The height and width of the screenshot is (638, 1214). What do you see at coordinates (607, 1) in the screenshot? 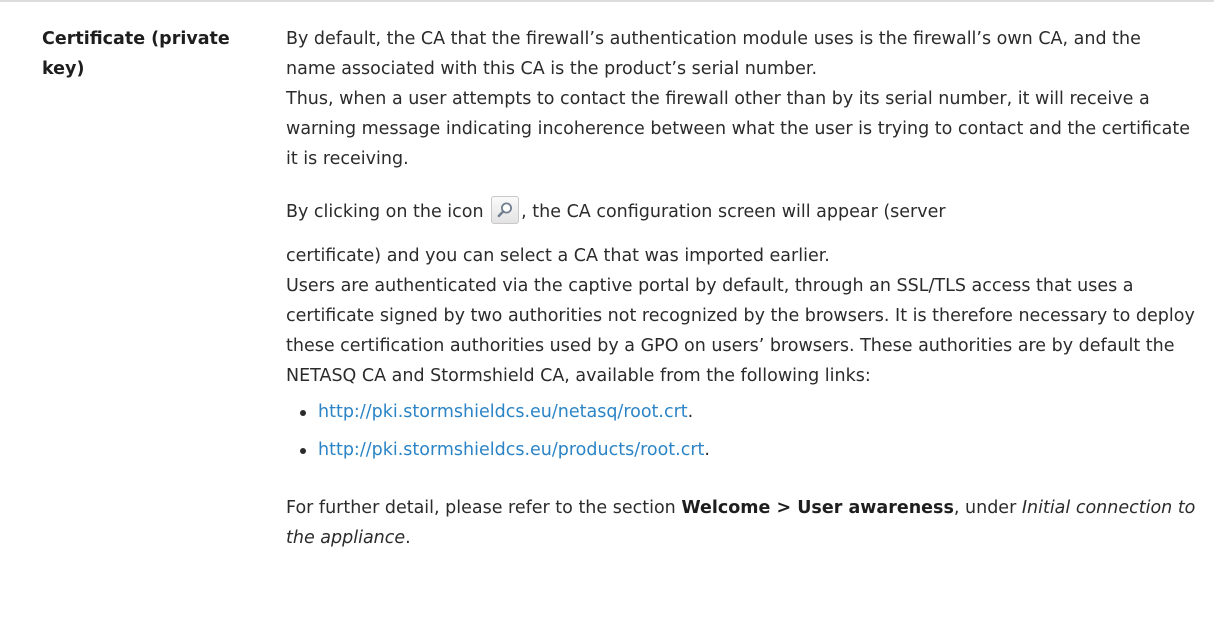
I see `table-top-rule` at bounding box center [607, 1].